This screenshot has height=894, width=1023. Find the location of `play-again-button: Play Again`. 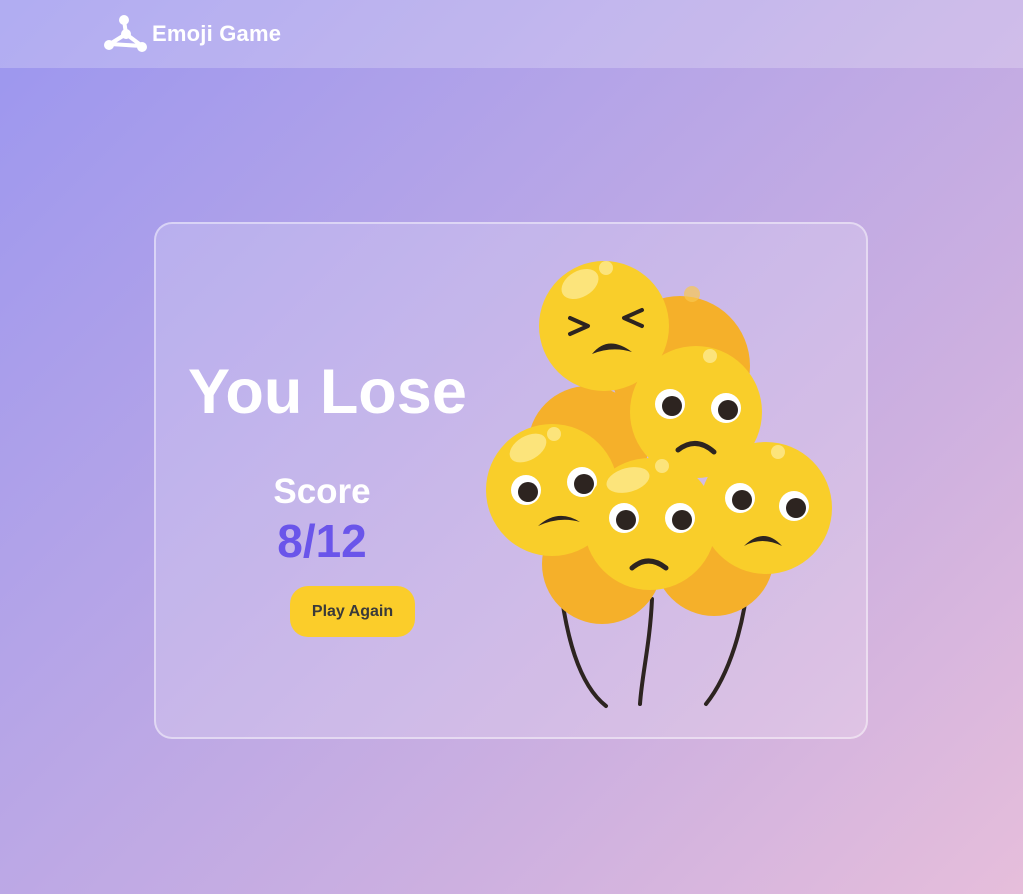

play-again-button: Play Again is located at coordinates (352, 611).